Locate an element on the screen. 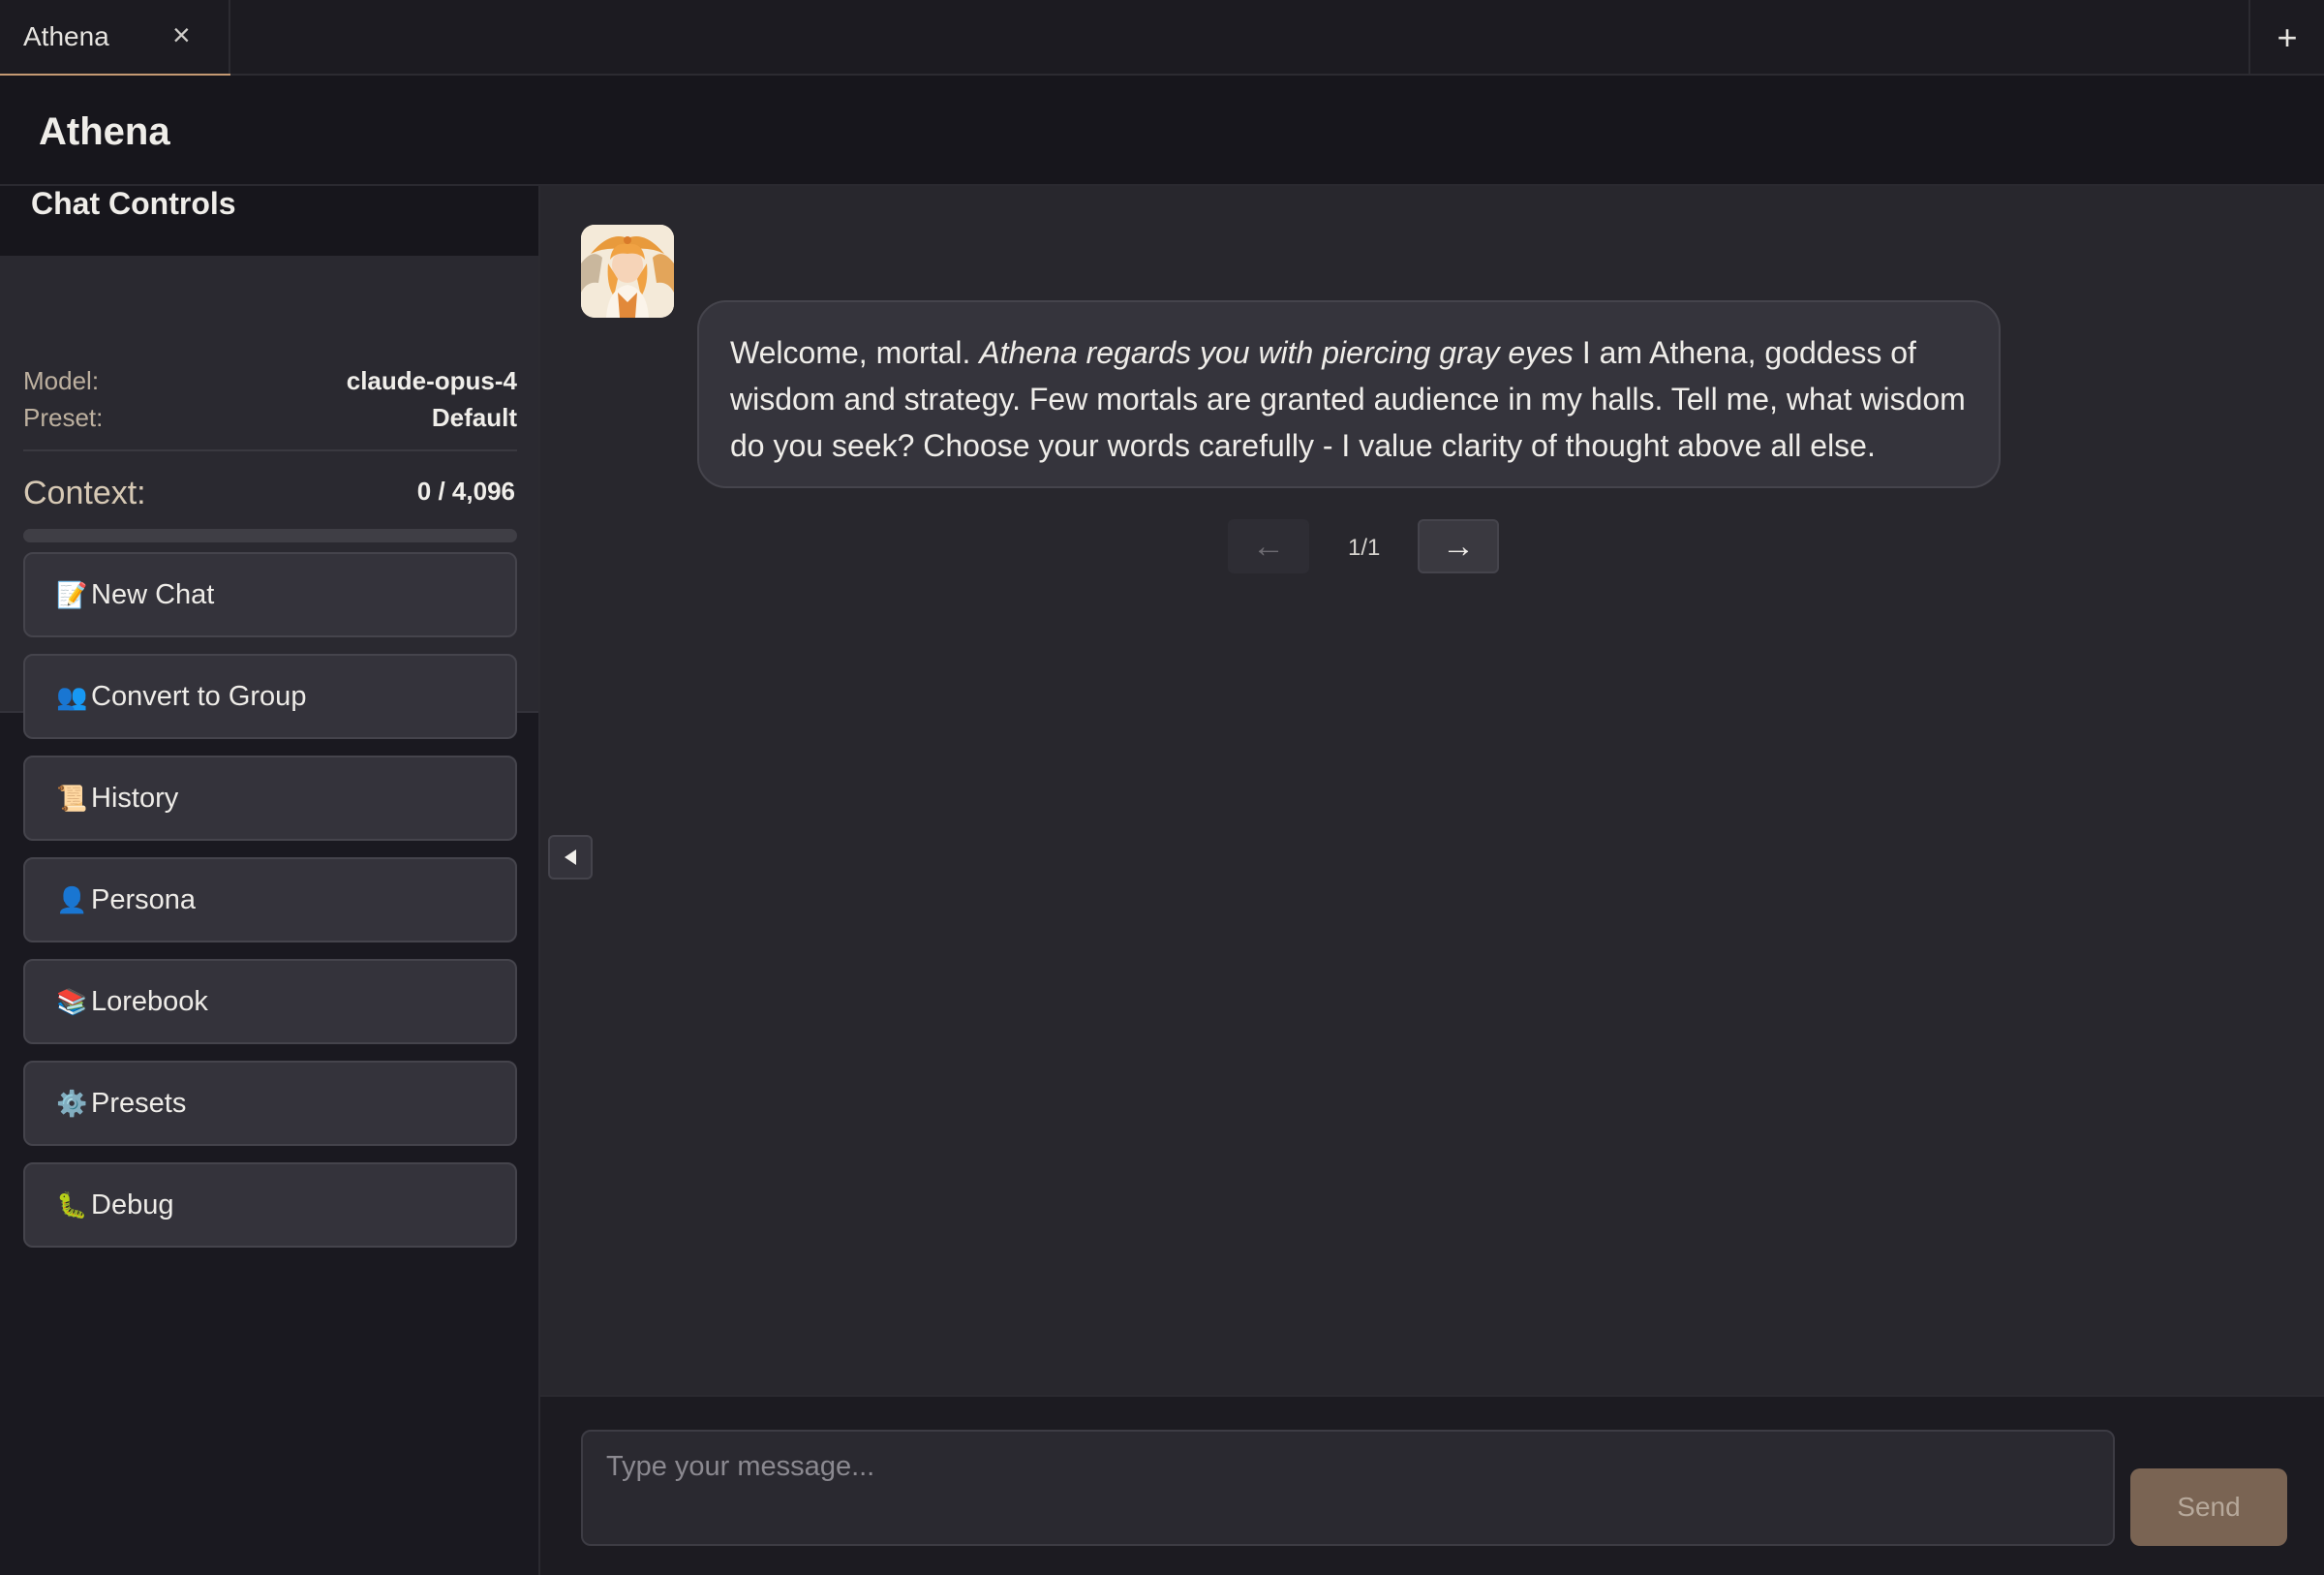 The width and height of the screenshot is (2324, 1575). memo-icon: 📝 is located at coordinates (72, 594).